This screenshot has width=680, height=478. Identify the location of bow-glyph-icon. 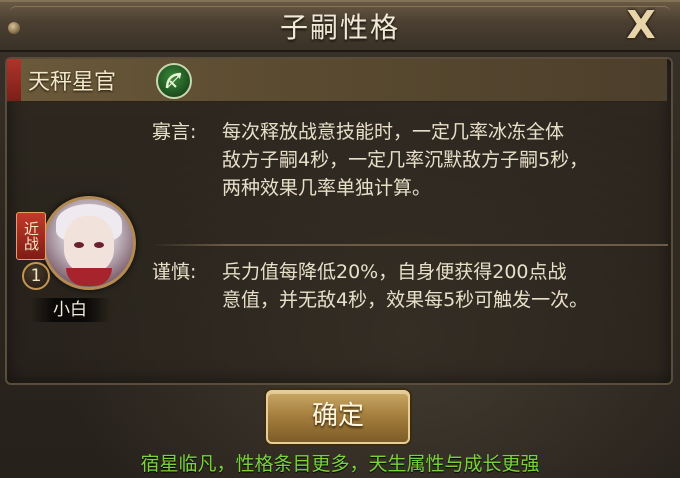
(173, 80).